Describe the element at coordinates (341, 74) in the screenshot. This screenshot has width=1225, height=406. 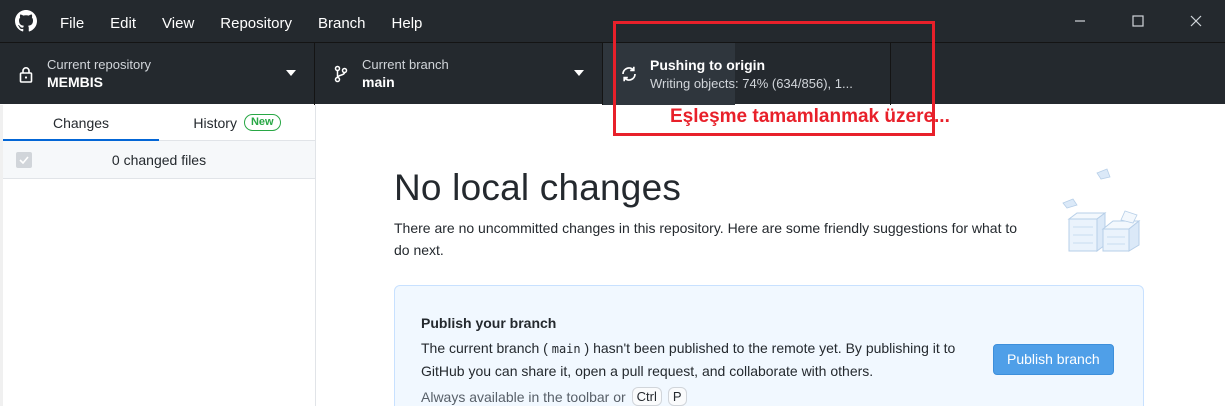
I see `git-branch-icon` at that location.